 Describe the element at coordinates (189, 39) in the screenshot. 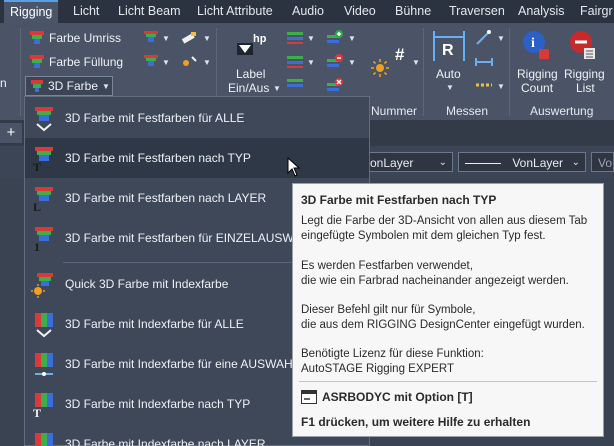

I see `eraser-icon` at that location.